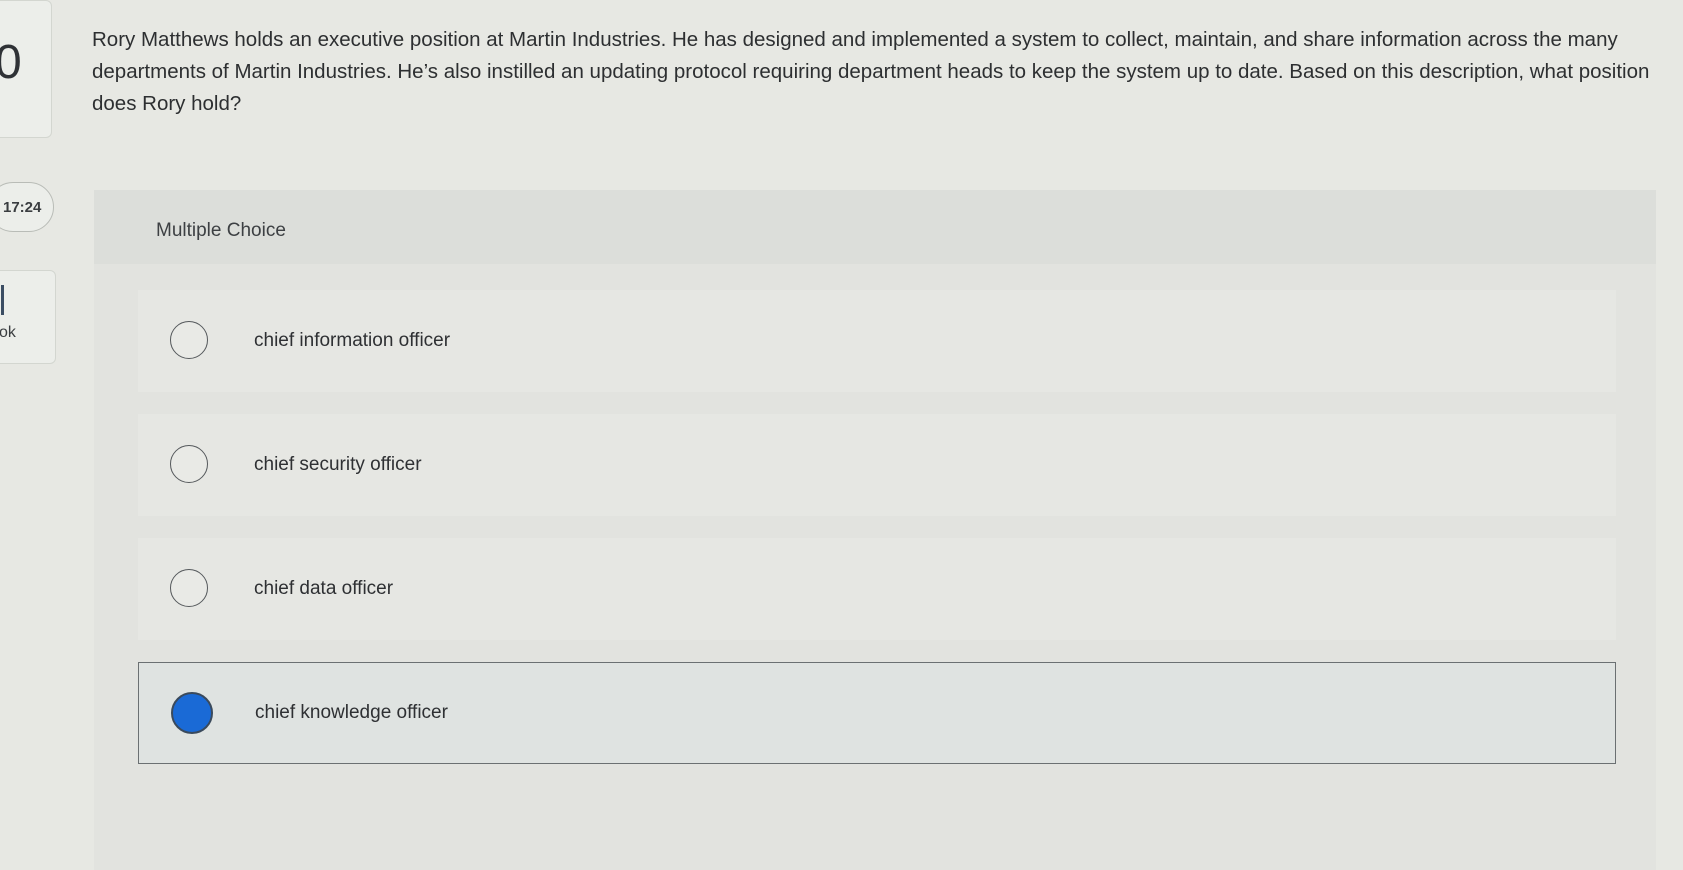 This screenshot has height=870, width=1683. Describe the element at coordinates (877, 713) in the screenshot. I see `answer-option-4: chief knowledge officer` at that location.